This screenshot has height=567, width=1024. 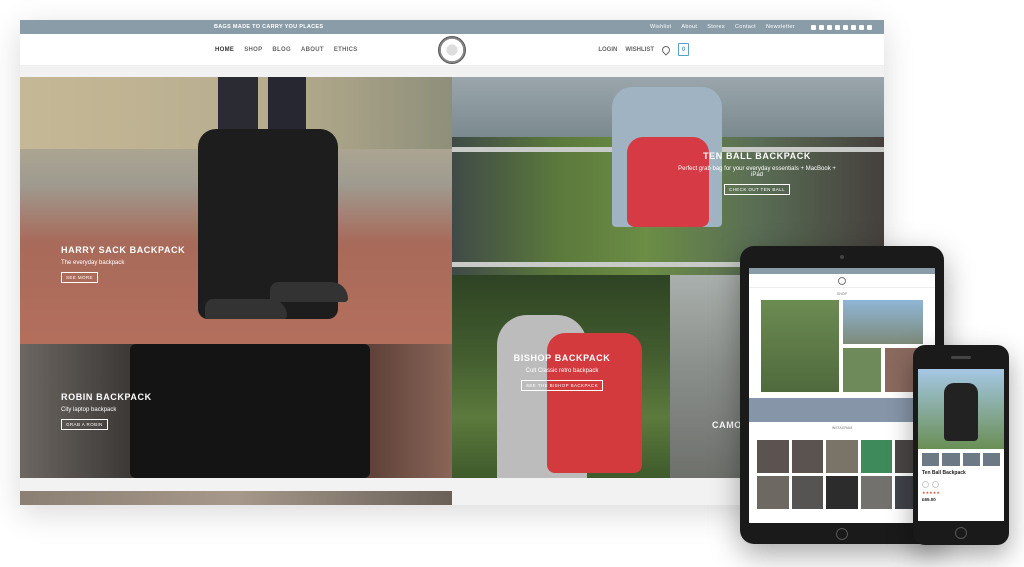 I want to click on next-row-preview, so click(x=236, y=498).